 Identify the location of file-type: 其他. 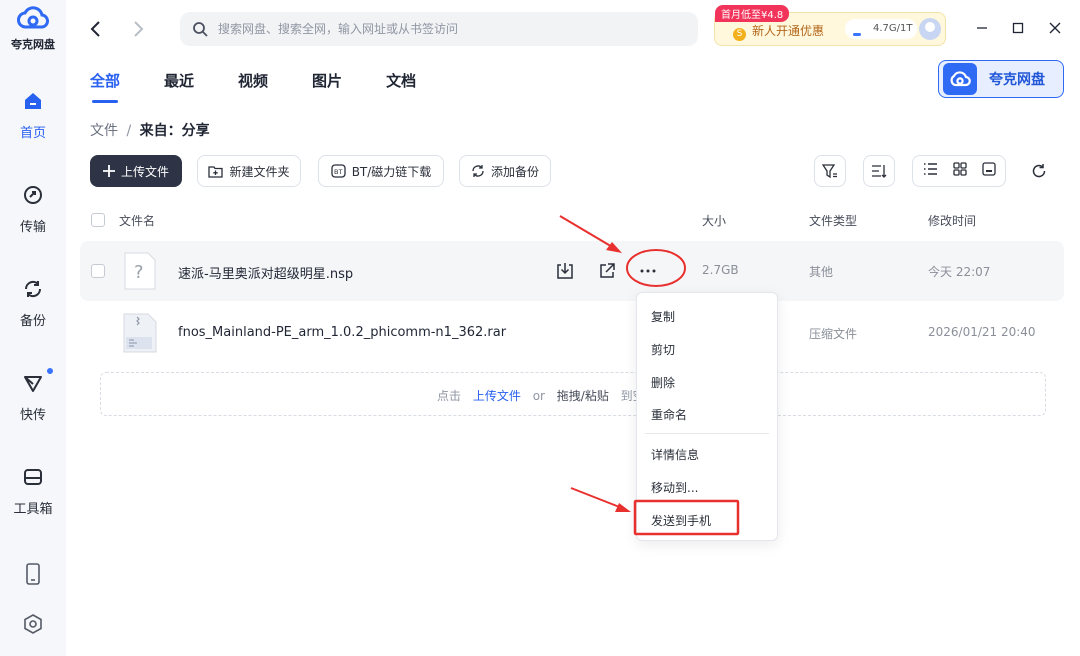
(821, 272).